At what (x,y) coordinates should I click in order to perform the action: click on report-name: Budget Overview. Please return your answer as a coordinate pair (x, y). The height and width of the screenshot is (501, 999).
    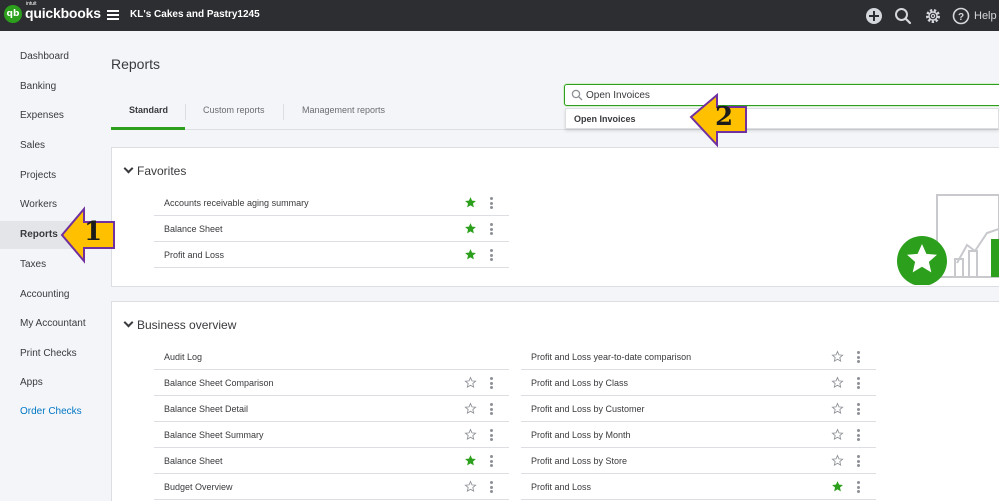
    Looking at the image, I should click on (198, 487).